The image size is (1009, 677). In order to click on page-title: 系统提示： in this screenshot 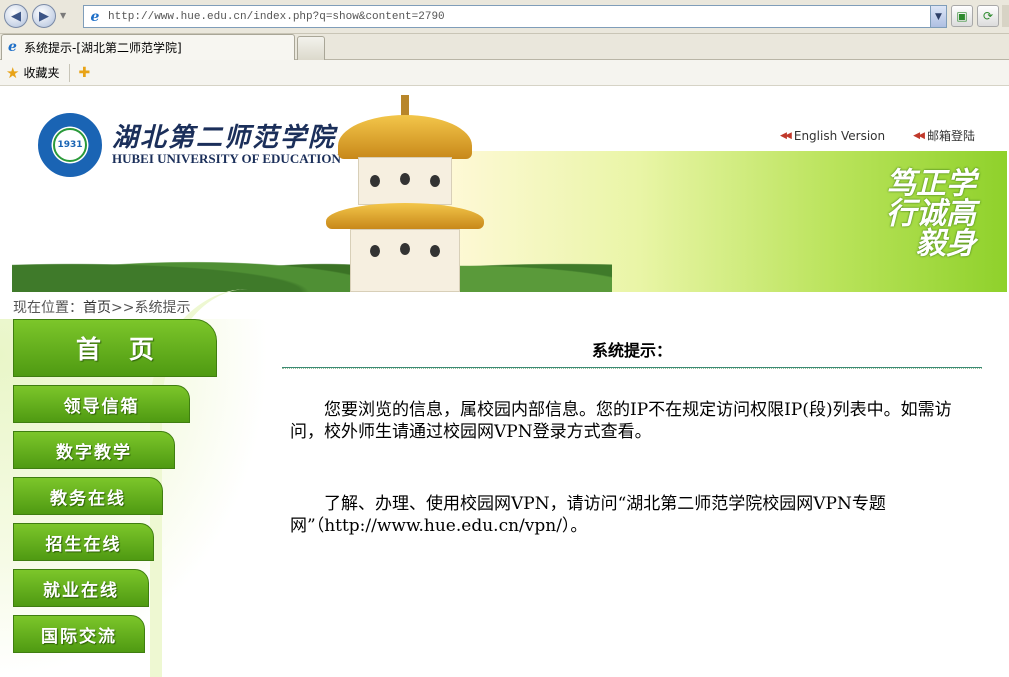, I will do `click(631, 350)`.